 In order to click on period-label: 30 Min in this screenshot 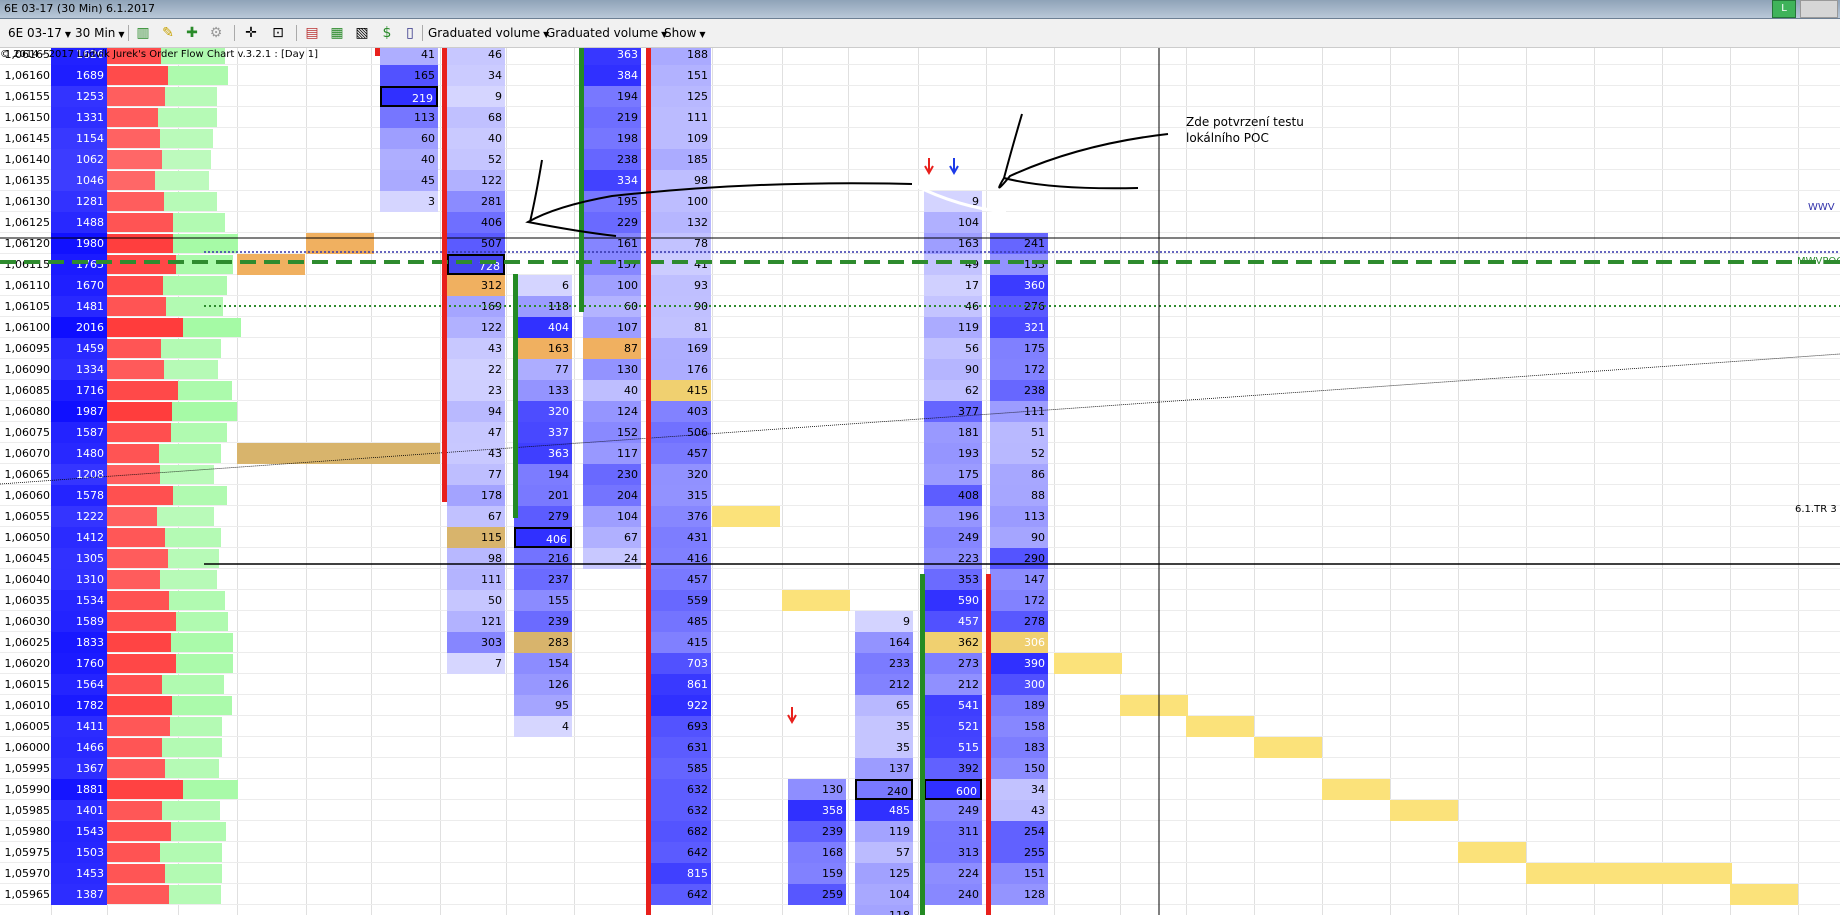, I will do `click(95, 33)`.